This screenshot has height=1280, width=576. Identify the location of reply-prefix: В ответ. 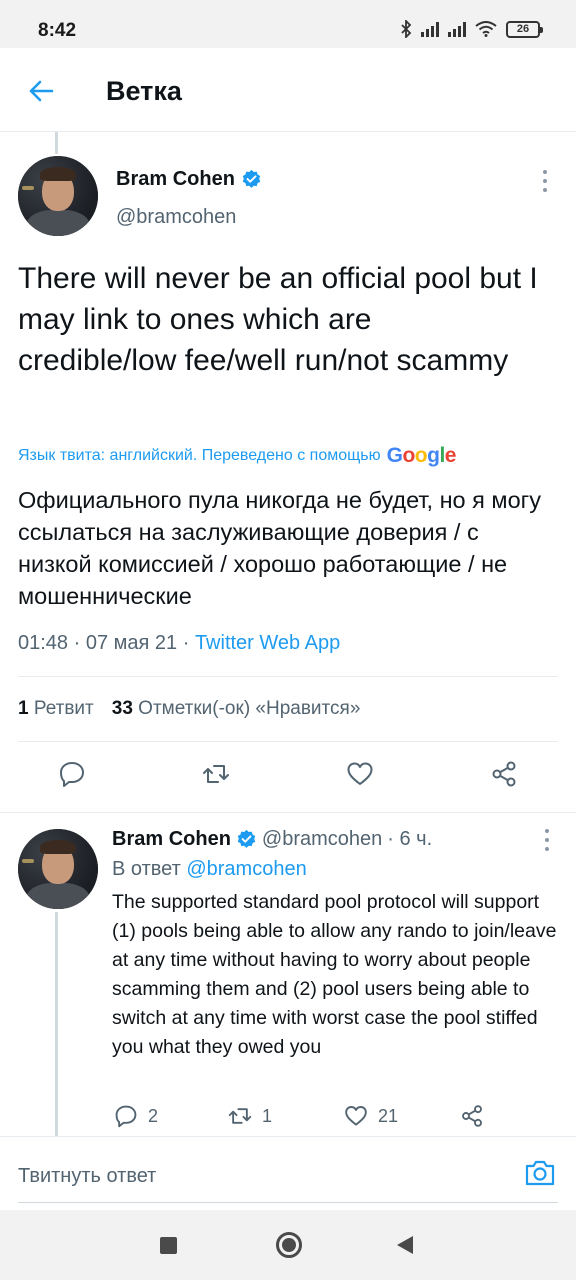
(146, 869).